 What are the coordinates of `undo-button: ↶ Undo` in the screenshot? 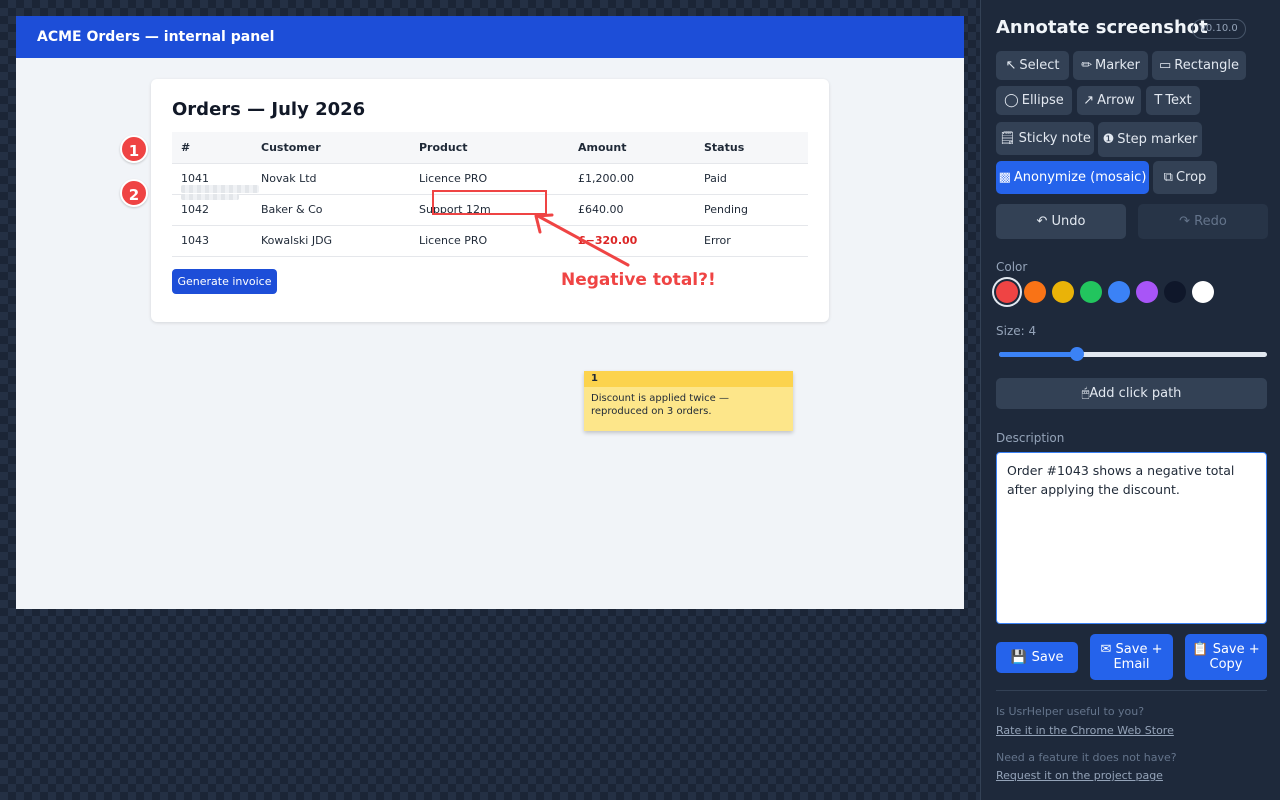 It's located at (1061, 221).